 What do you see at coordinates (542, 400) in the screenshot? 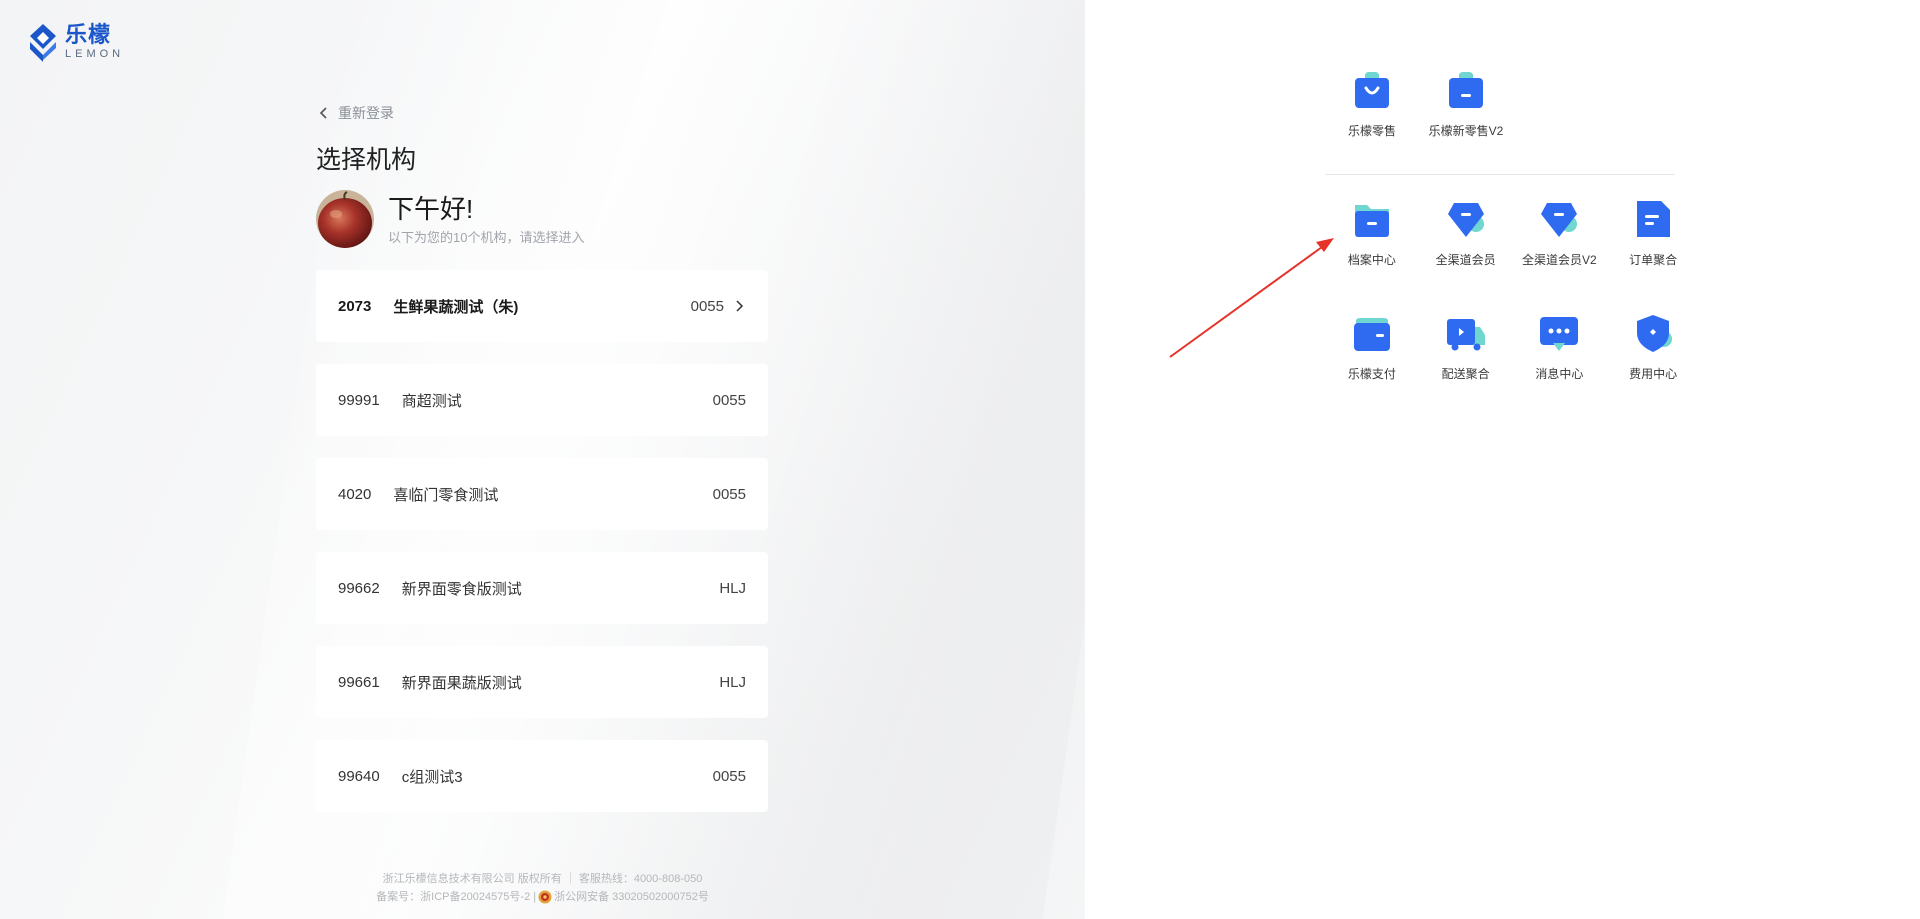
I see `org-item: 99991 商超测试 0055` at bounding box center [542, 400].